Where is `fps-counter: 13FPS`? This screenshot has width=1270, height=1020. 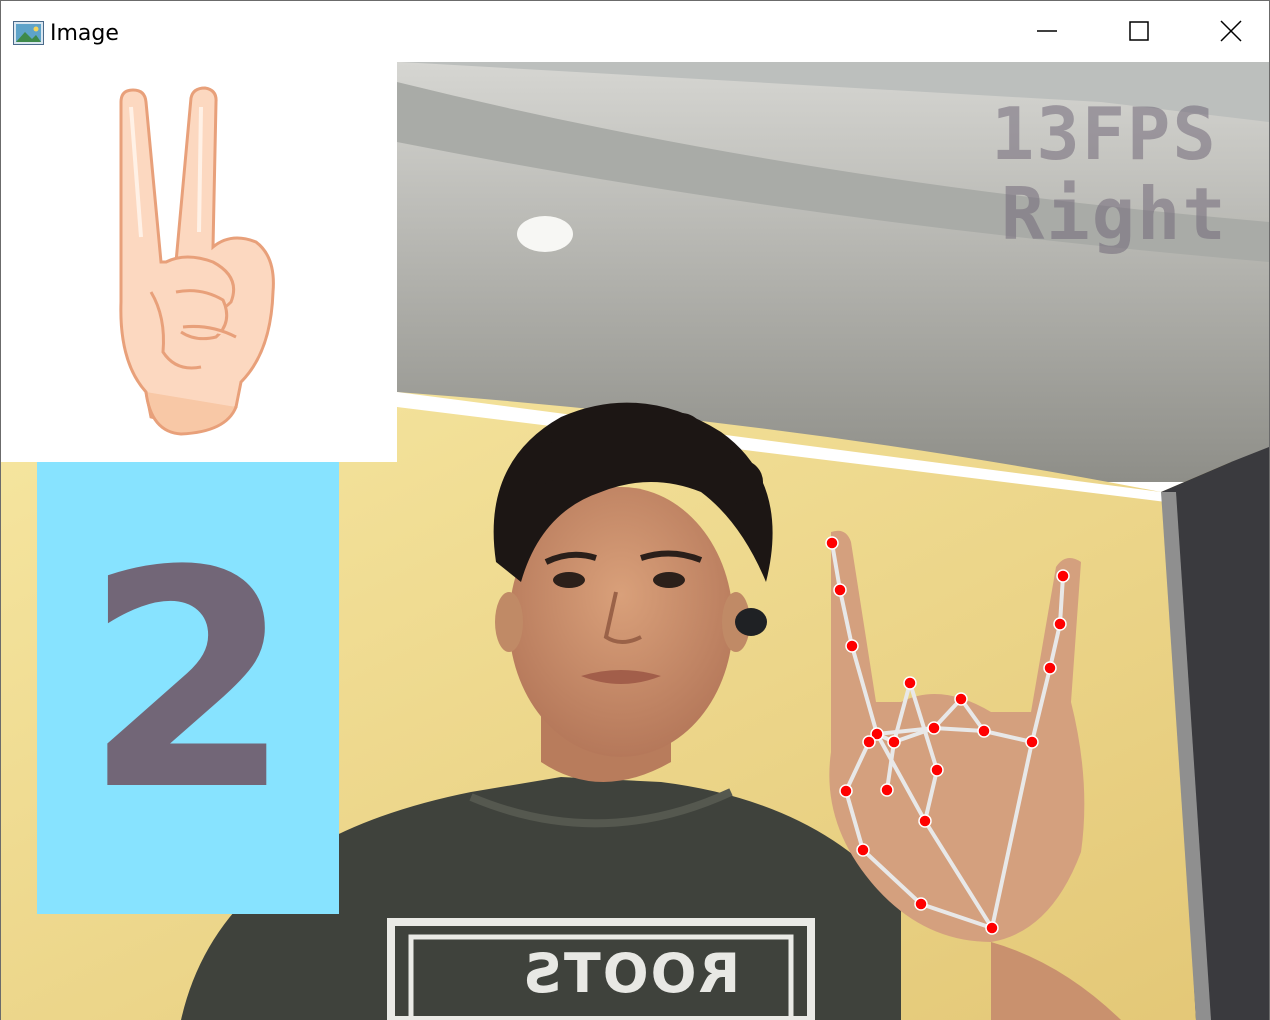 fps-counter: 13FPS is located at coordinates (1104, 134).